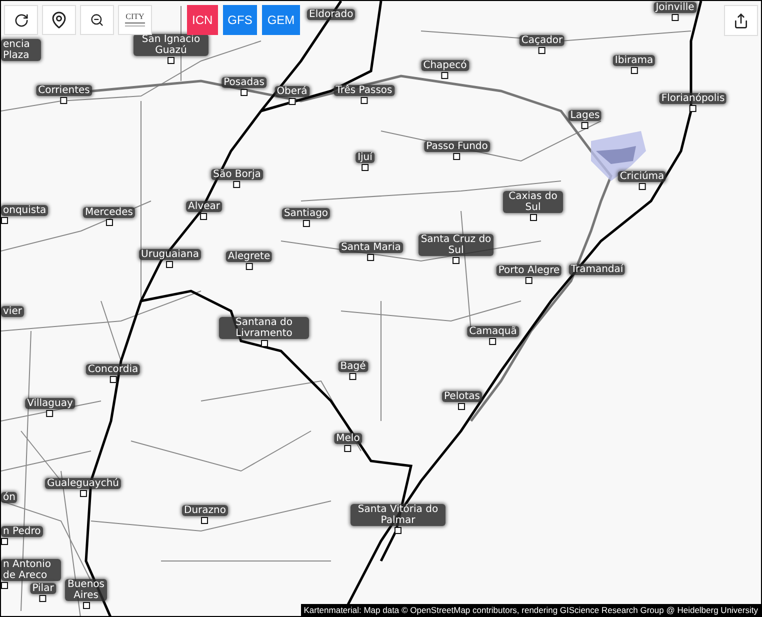 Image resolution: width=762 pixels, height=617 pixels. I want to click on zoom-out-icon, so click(97, 20).